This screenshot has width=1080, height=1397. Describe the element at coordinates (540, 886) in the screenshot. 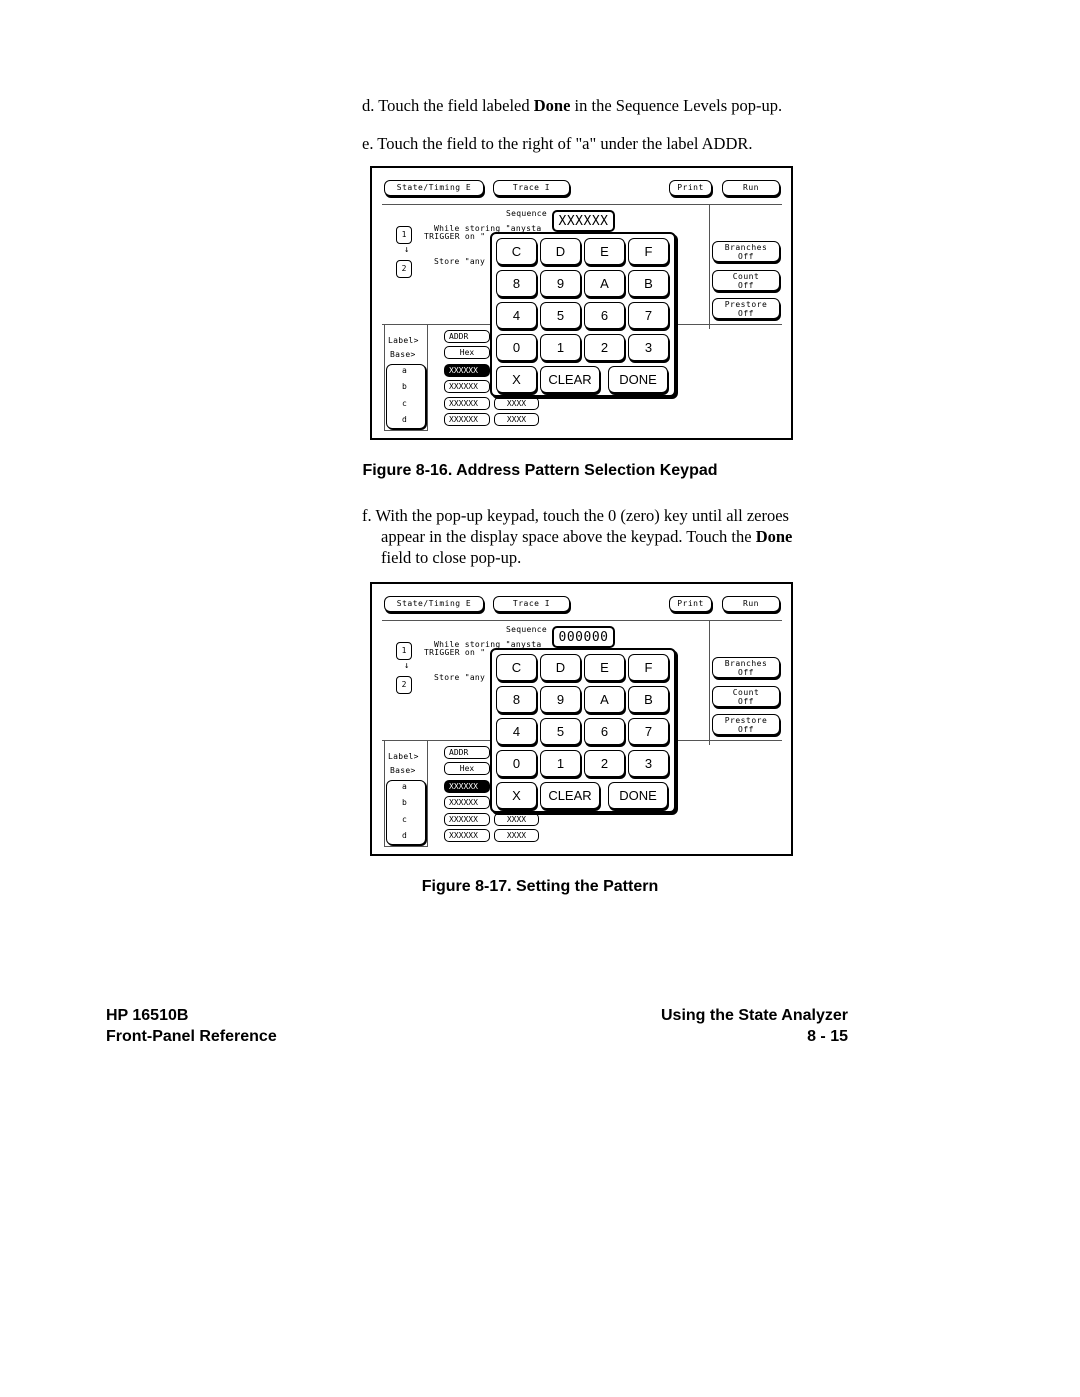

I see `figure-8-17-caption: Figure 8-17. Setting the Pattern` at that location.